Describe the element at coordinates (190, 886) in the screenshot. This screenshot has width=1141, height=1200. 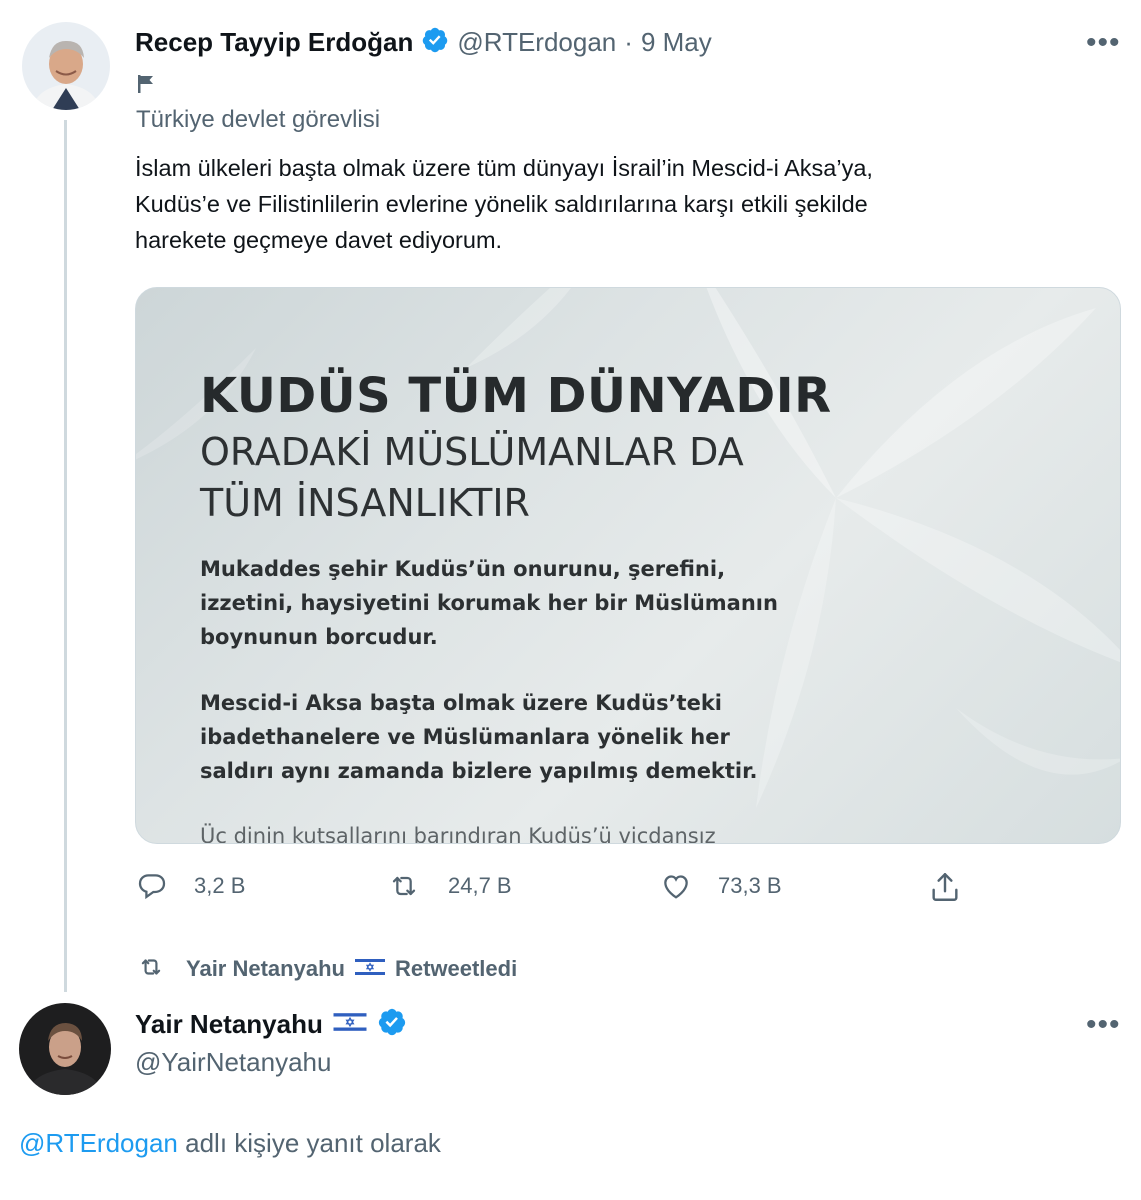
I see `reply-button: 3,2 B` at that location.